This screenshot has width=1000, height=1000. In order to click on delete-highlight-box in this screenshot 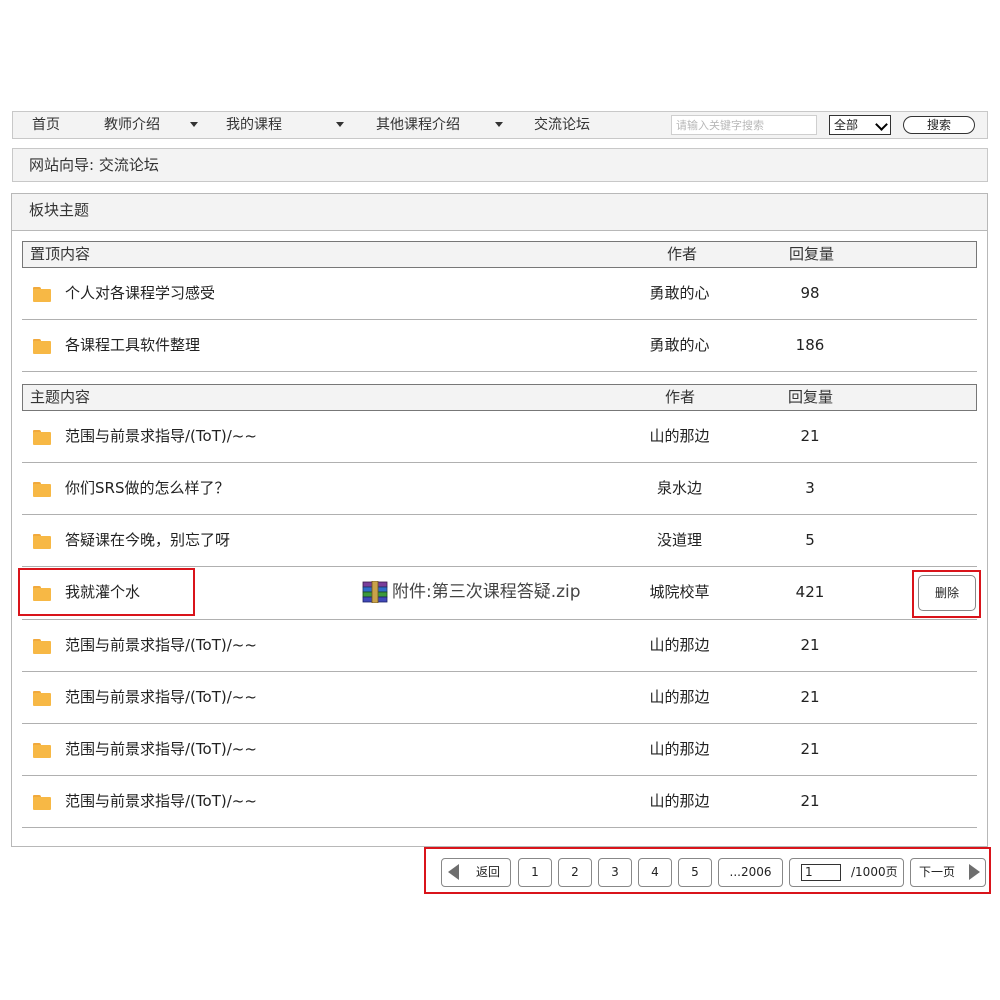, I will do `click(946, 594)`.